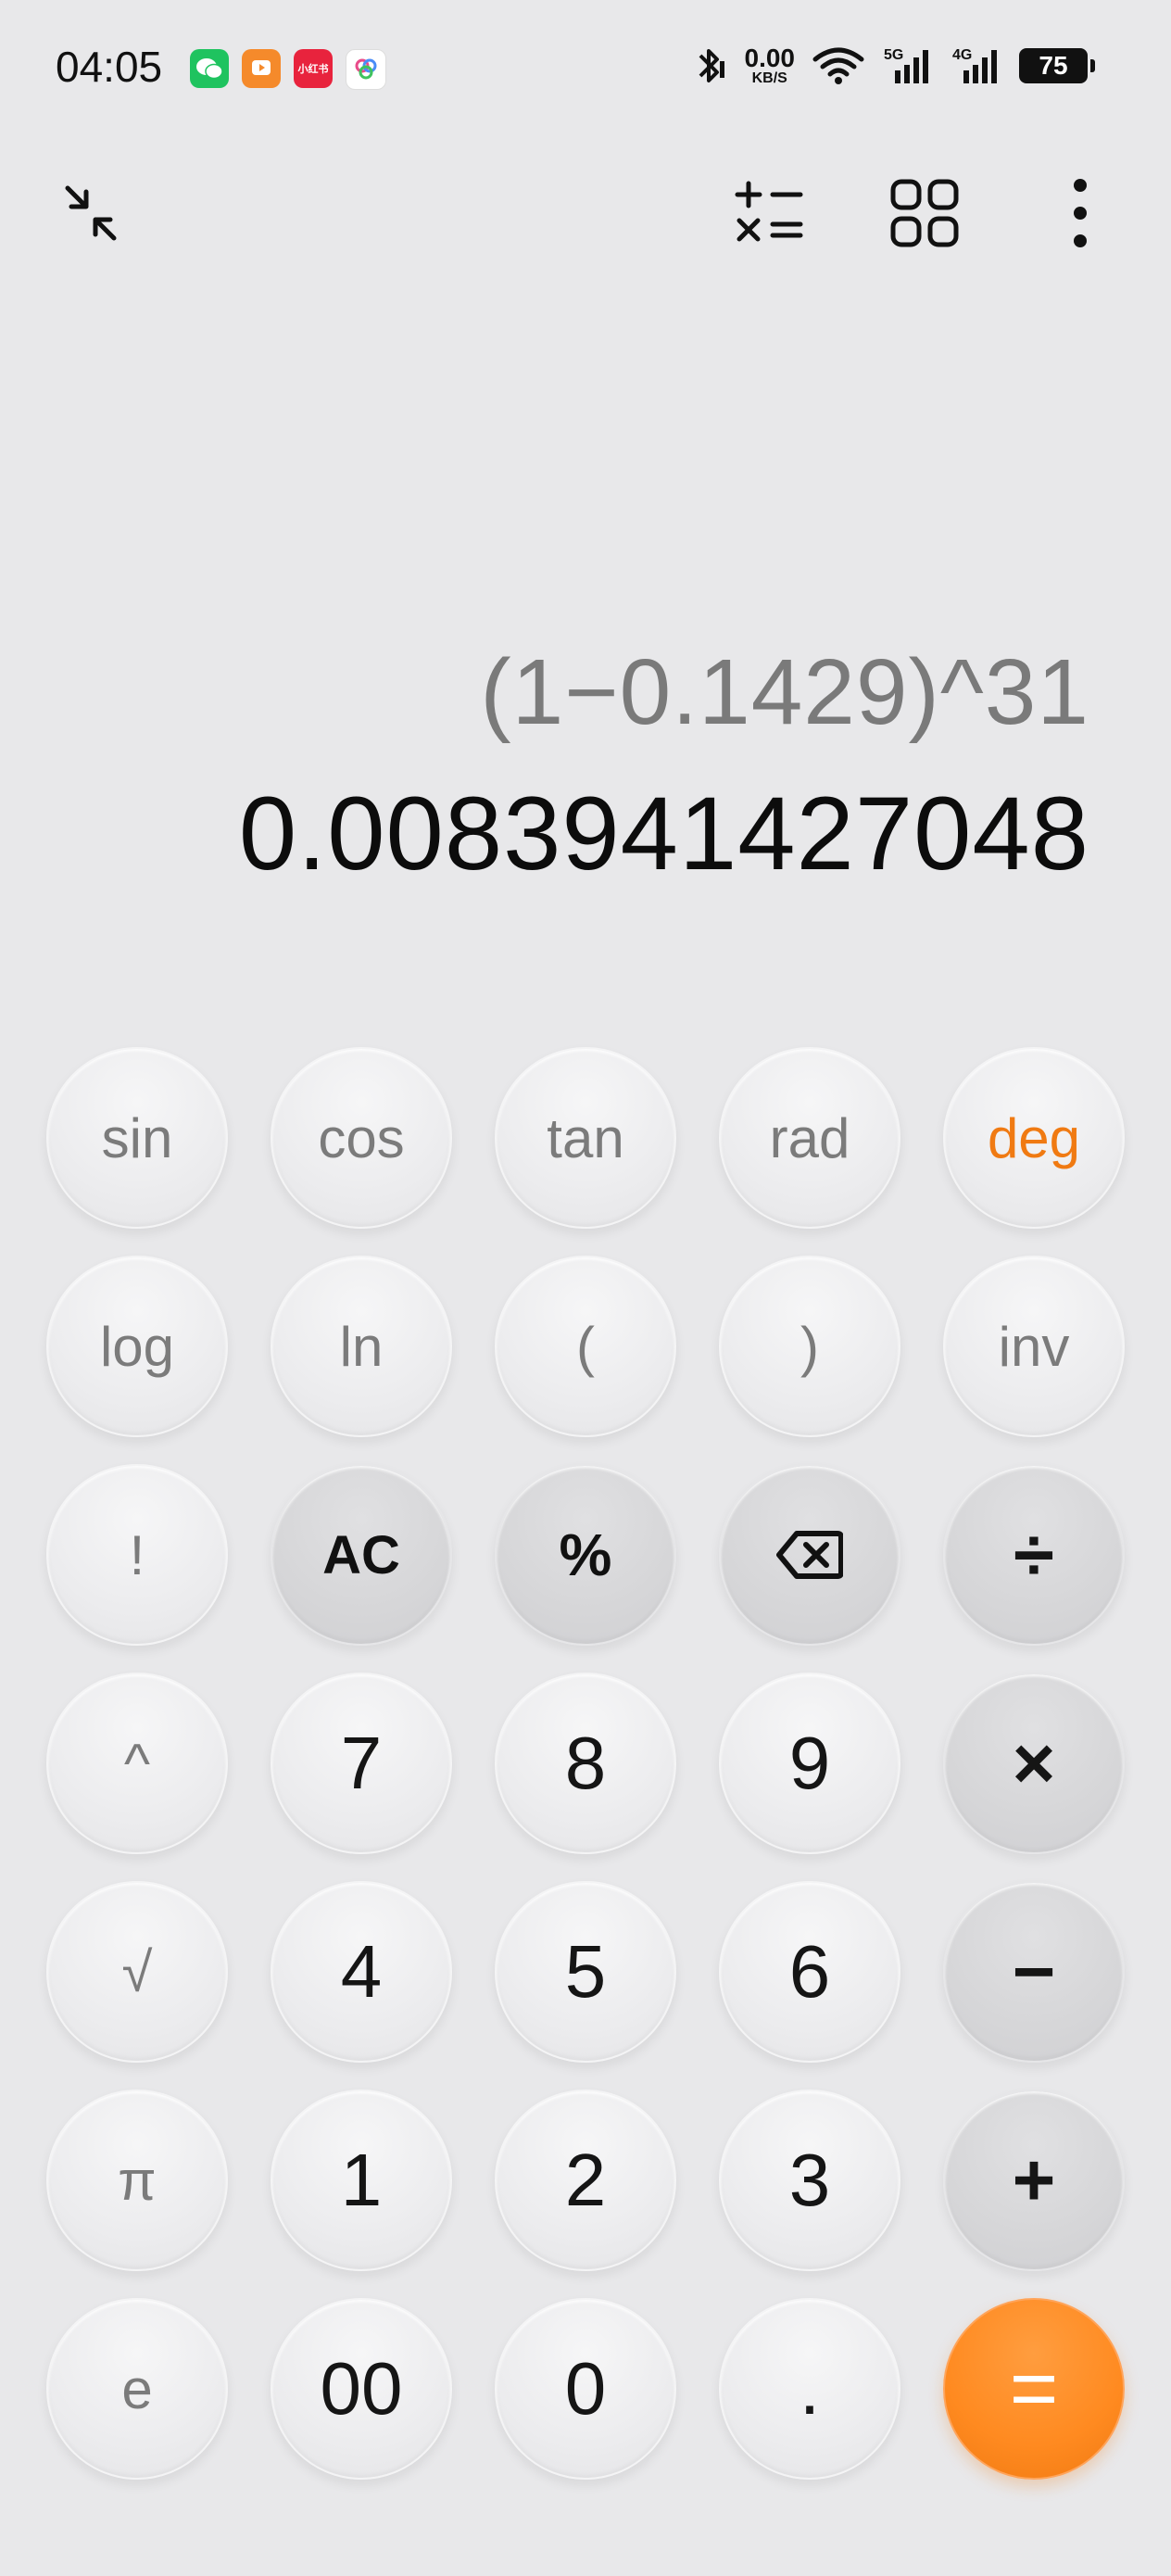 The width and height of the screenshot is (1171, 2576). I want to click on digit-9-button: 9, so click(810, 1763).